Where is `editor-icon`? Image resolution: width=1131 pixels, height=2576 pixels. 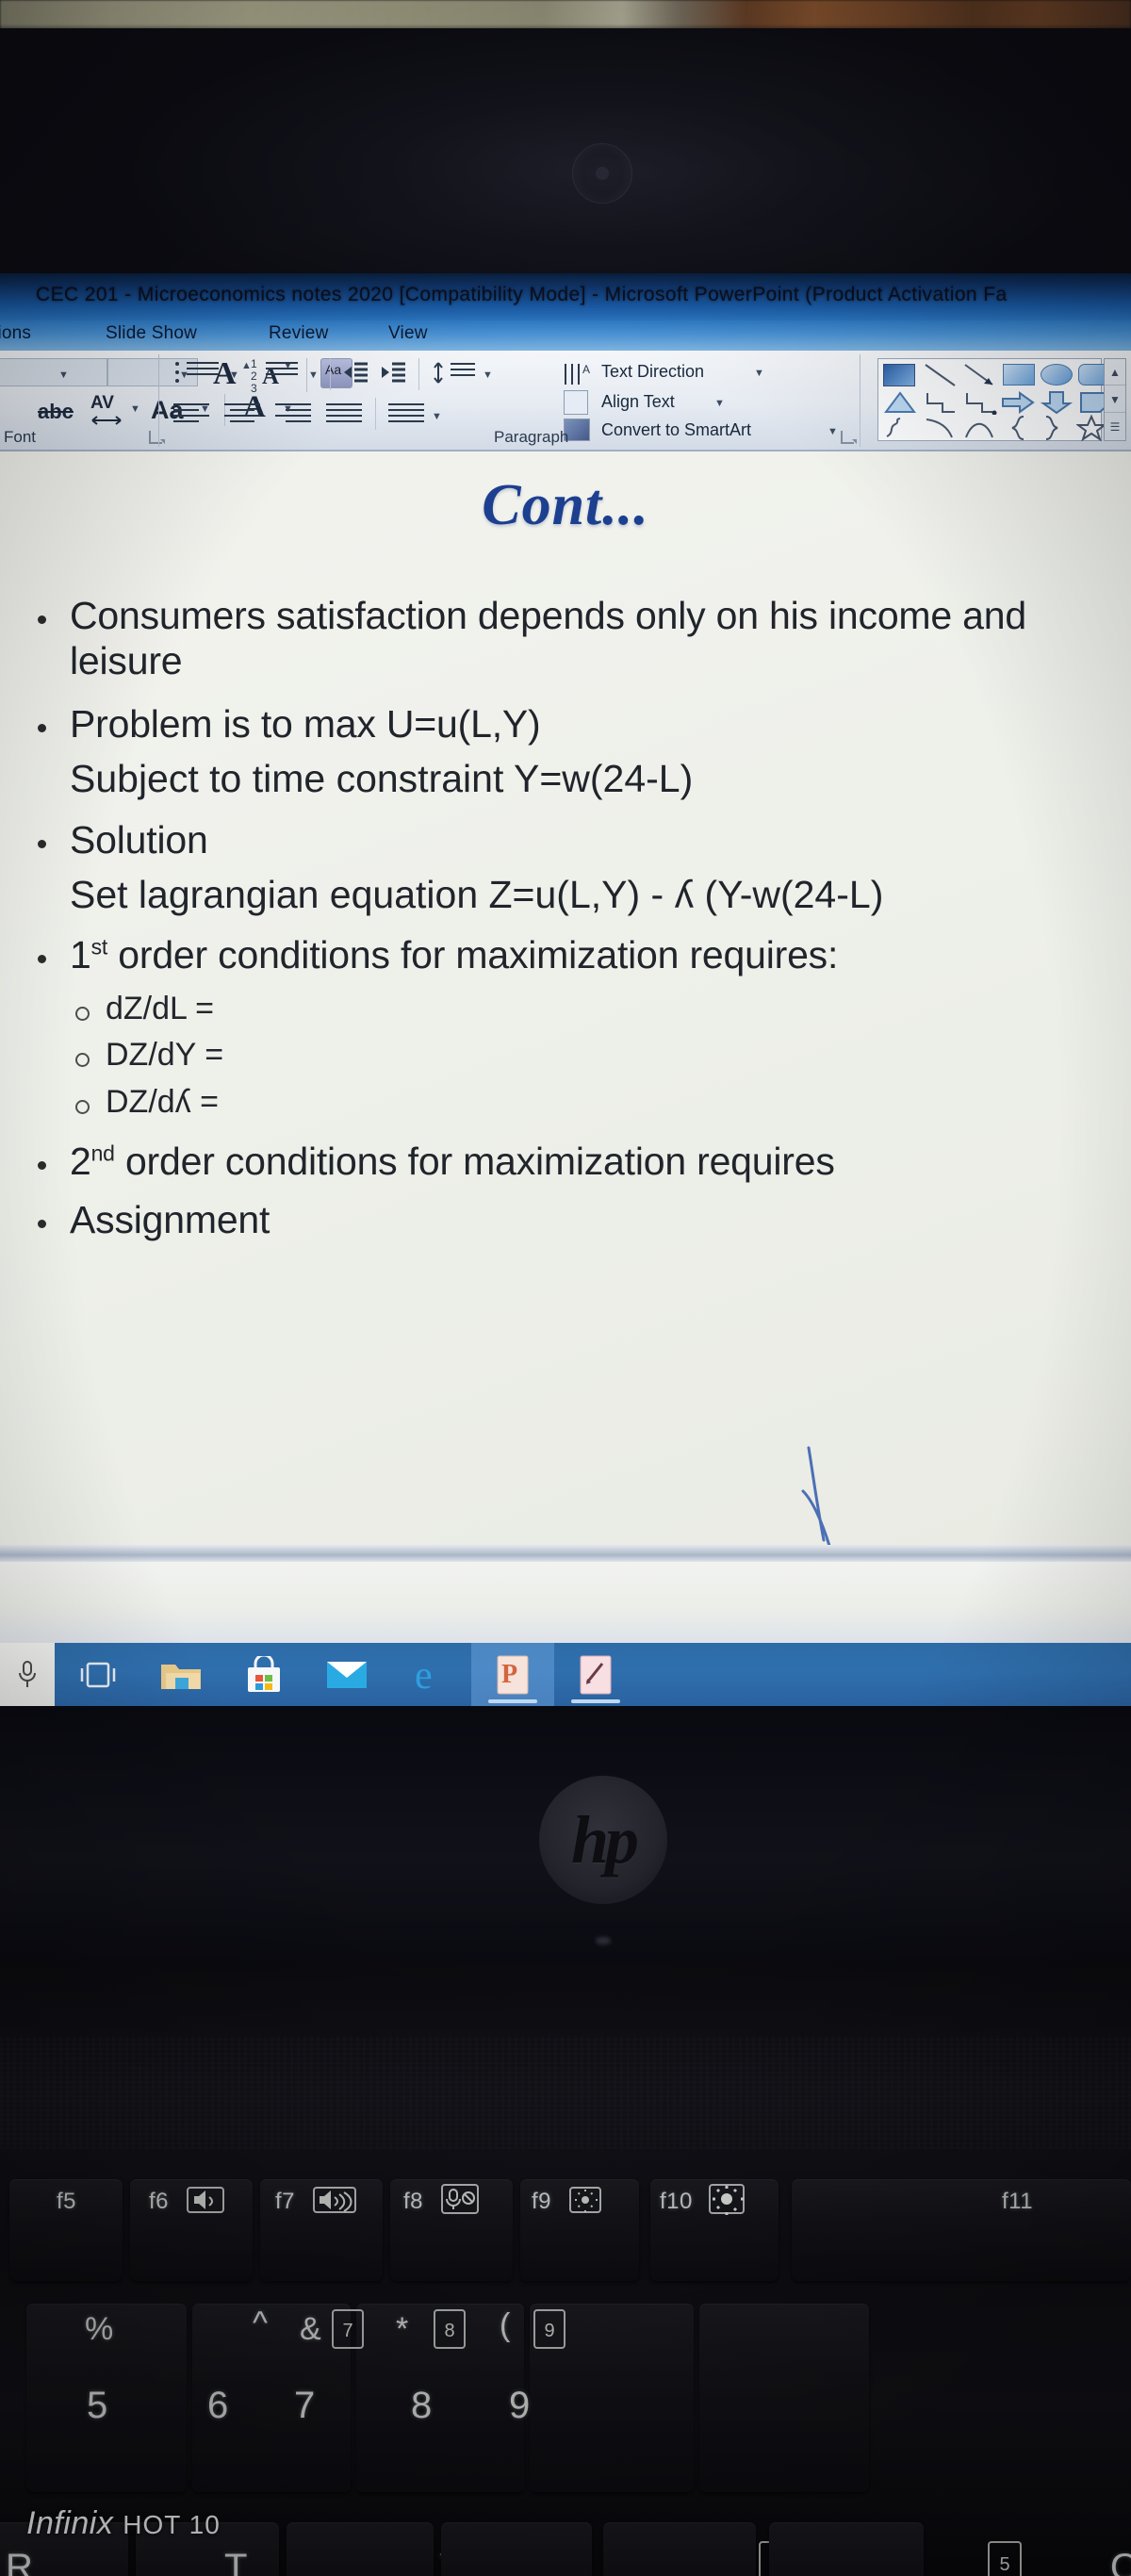
editor-icon is located at coordinates (596, 1674).